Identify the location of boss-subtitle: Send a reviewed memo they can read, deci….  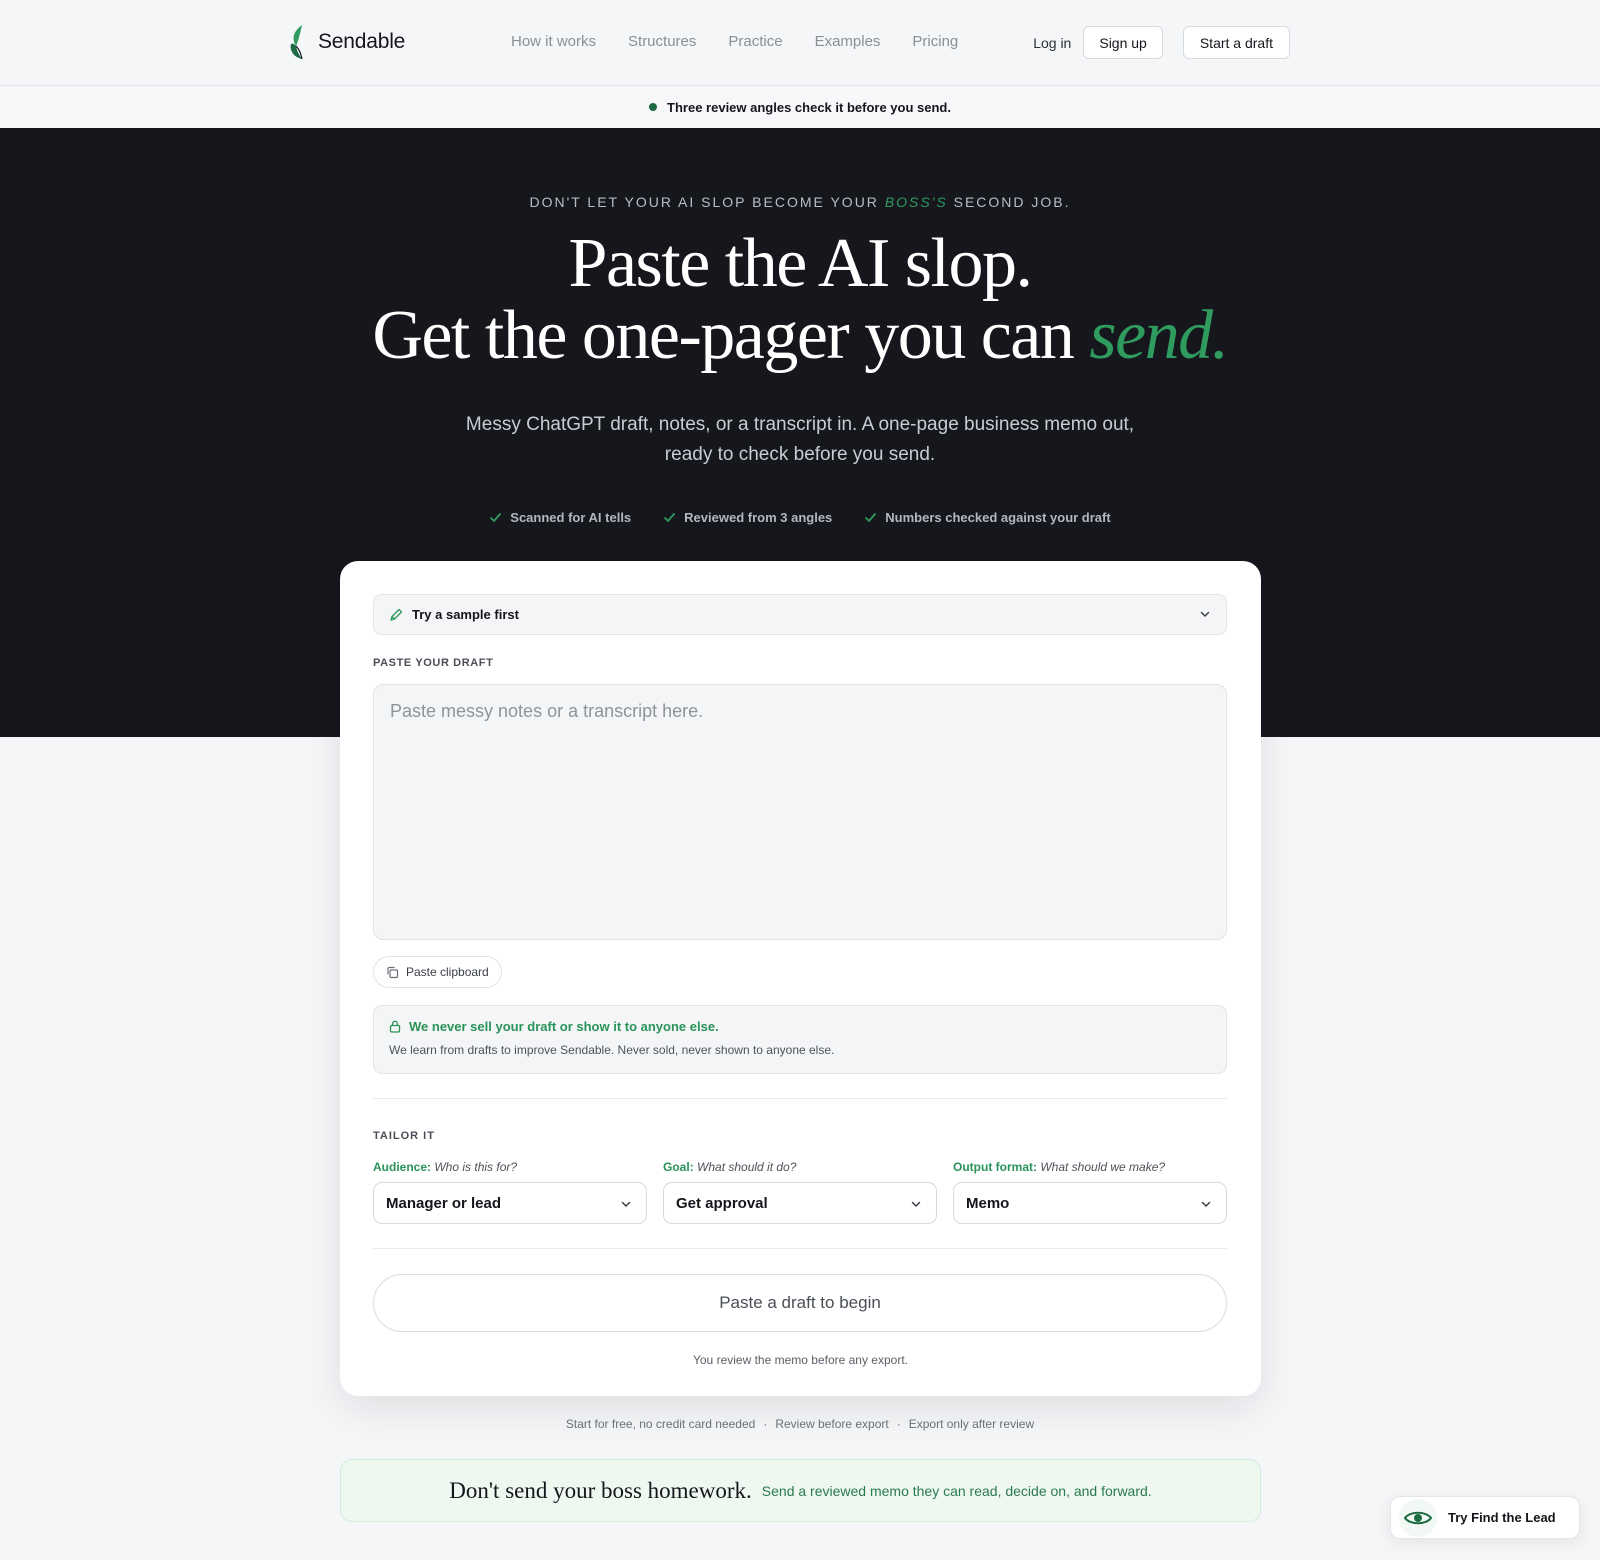
(956, 1490).